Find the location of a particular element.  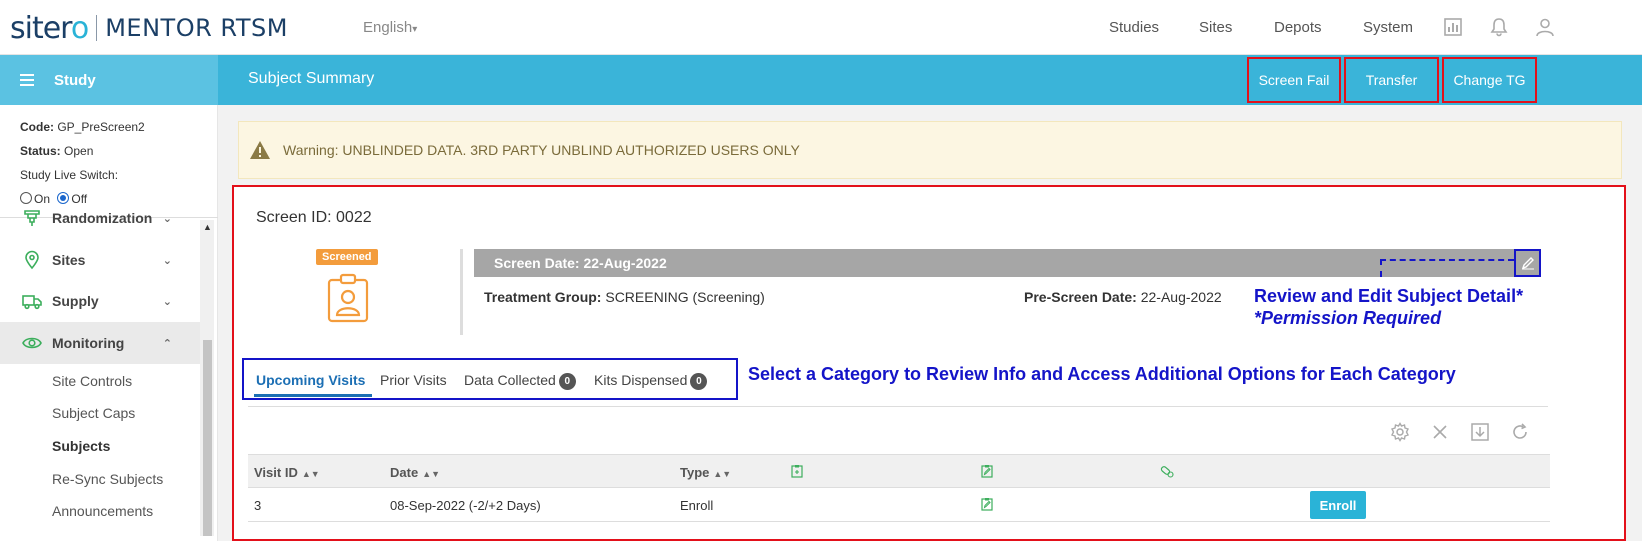

cell-type: Enroll is located at coordinates (697, 505).